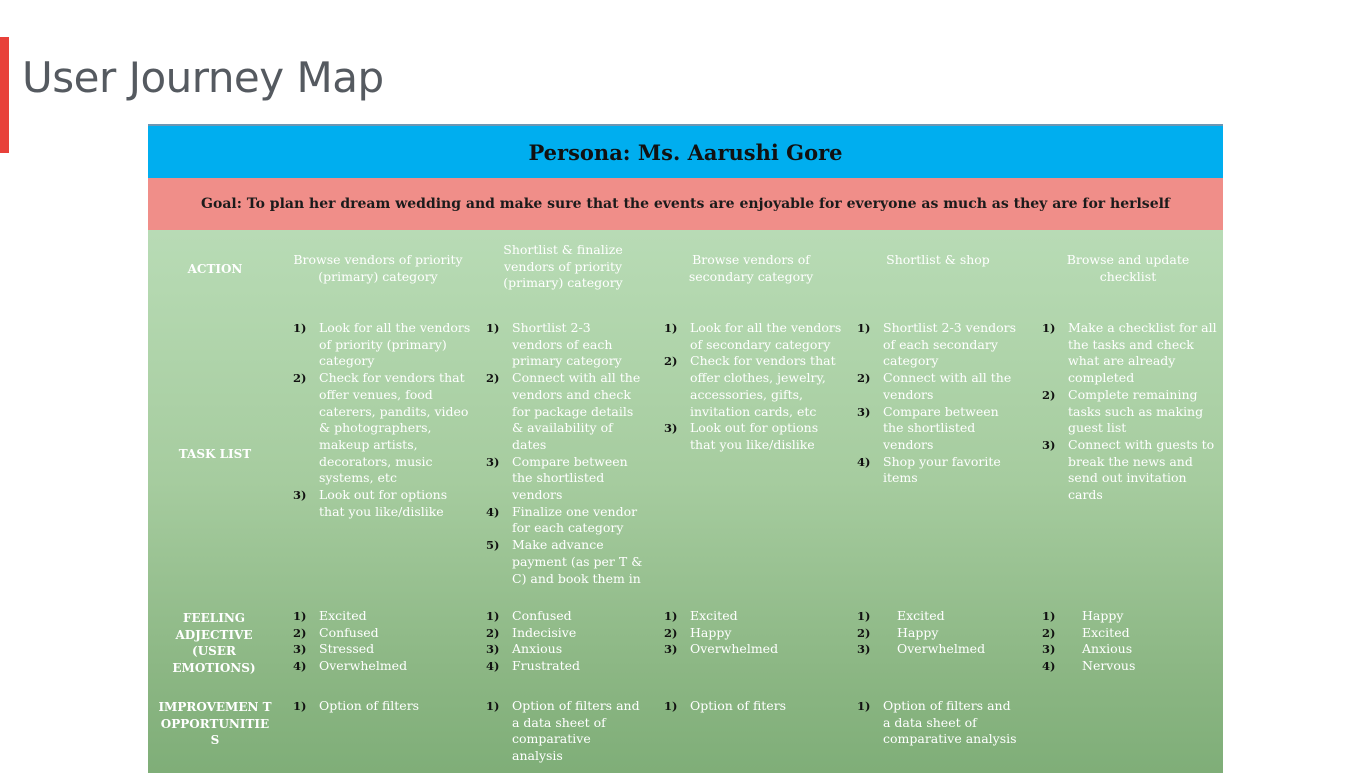 This screenshot has height=773, width=1367. Describe the element at coordinates (942, 469) in the screenshot. I see `list-item-text: Shop your favorite items` at that location.